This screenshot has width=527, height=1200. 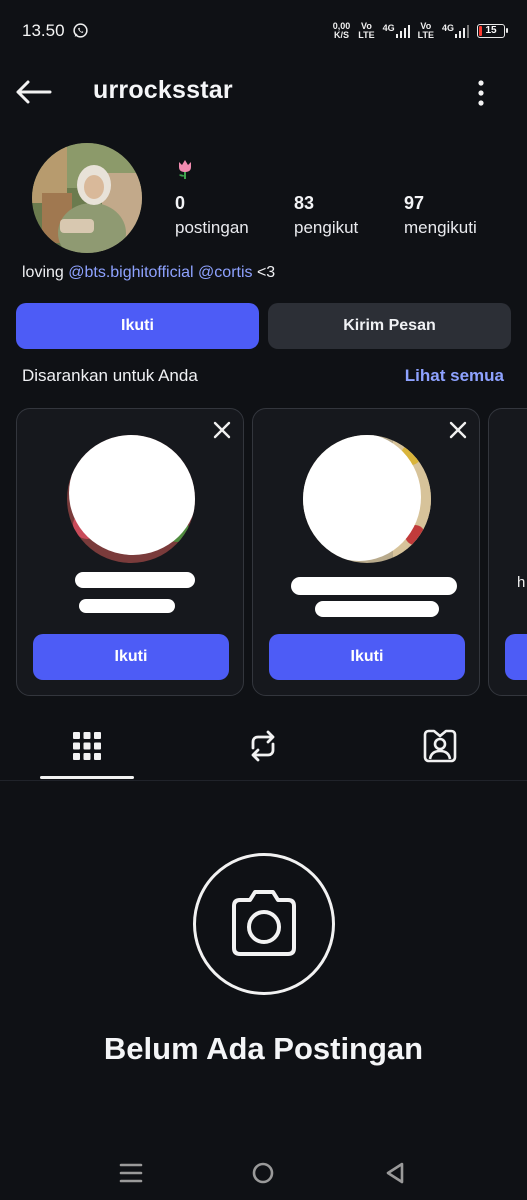 What do you see at coordinates (80, 30) in the screenshot?
I see `whatsapp-icon` at bounding box center [80, 30].